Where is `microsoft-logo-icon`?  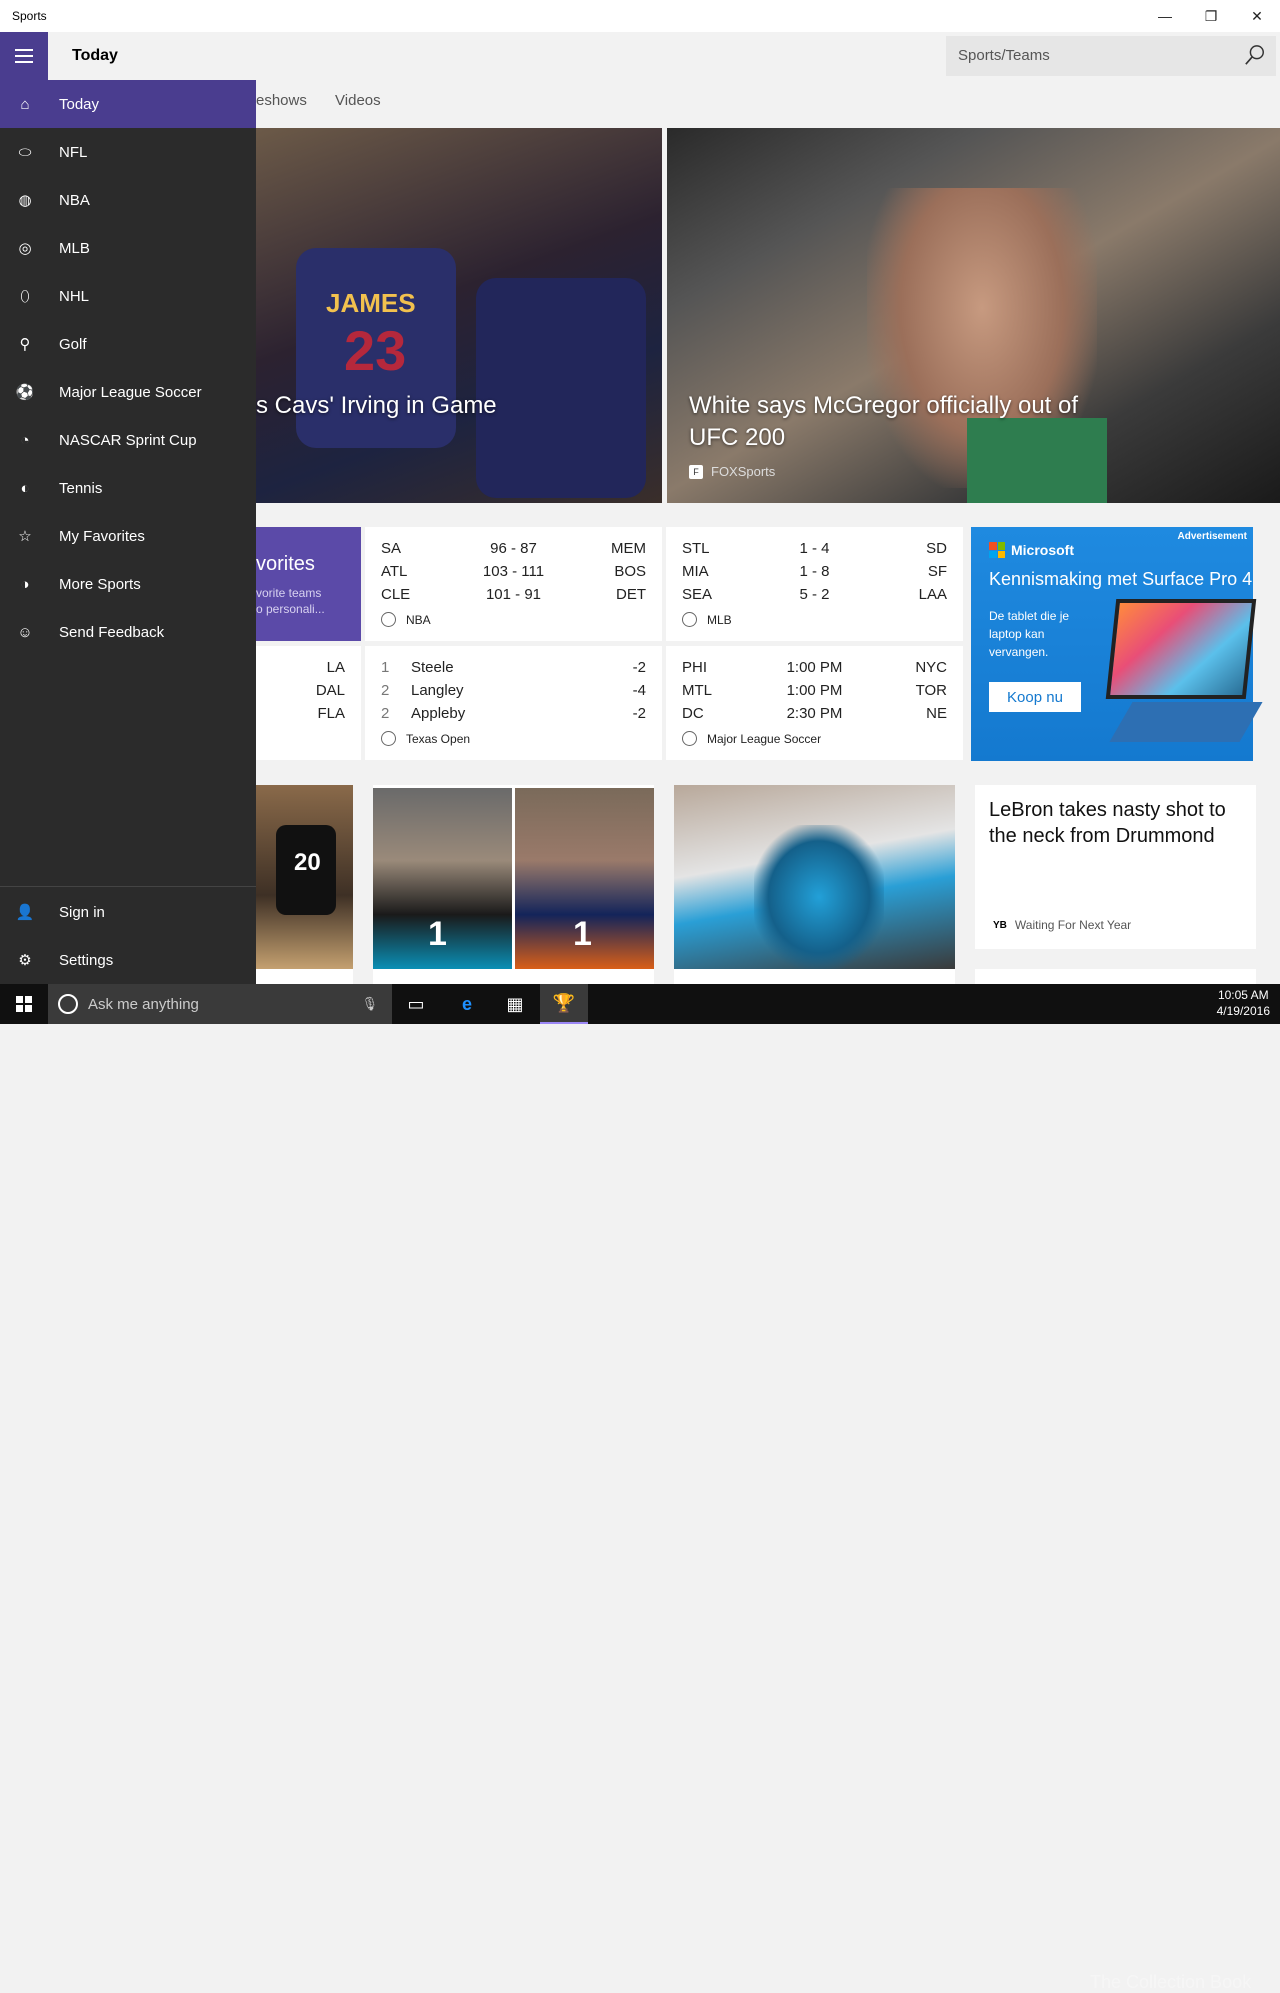 microsoft-logo-icon is located at coordinates (997, 550).